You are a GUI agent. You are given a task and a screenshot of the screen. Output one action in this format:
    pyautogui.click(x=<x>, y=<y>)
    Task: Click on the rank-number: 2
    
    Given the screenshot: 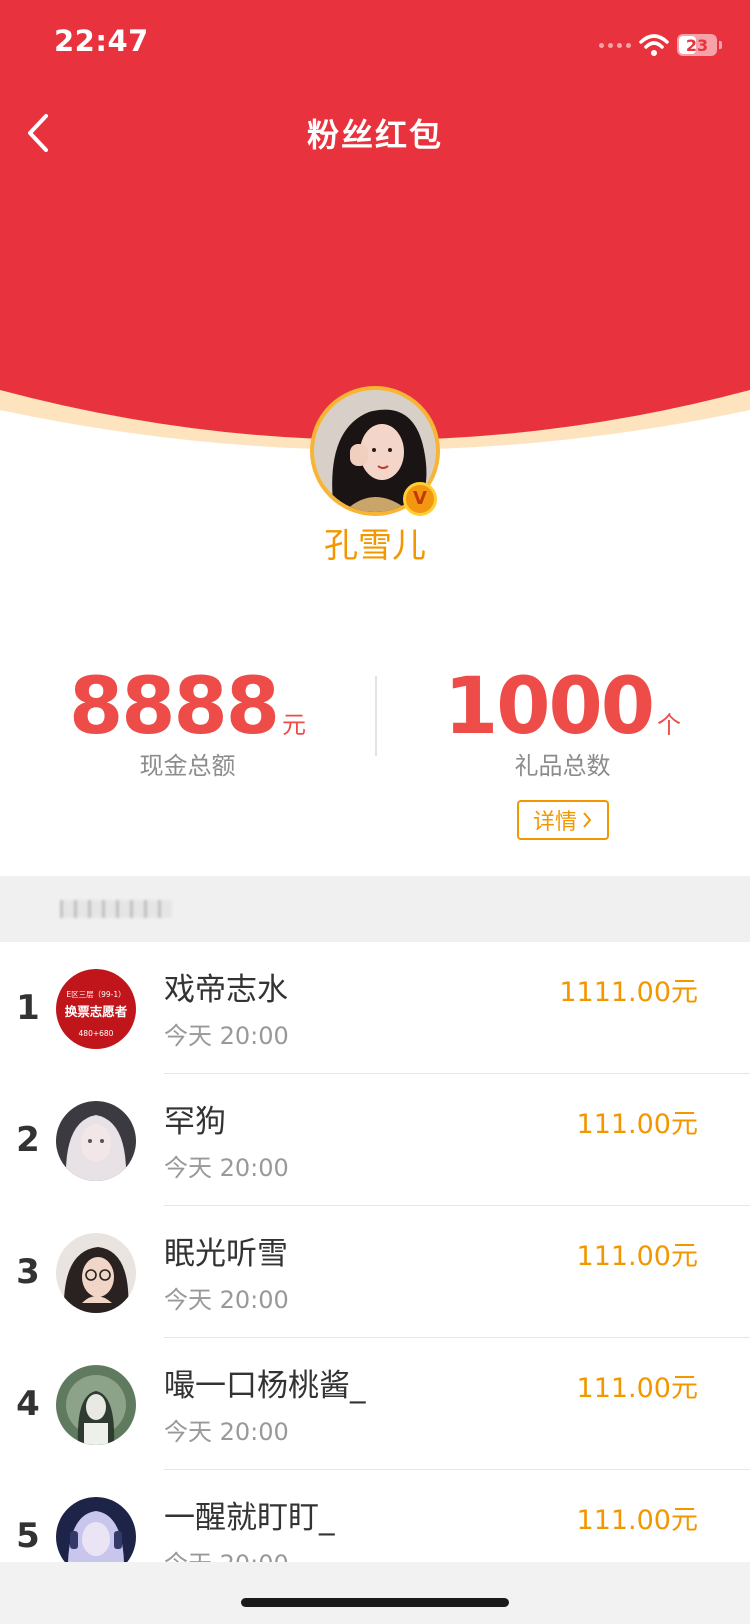 What is the action you would take?
    pyautogui.click(x=28, y=1140)
    